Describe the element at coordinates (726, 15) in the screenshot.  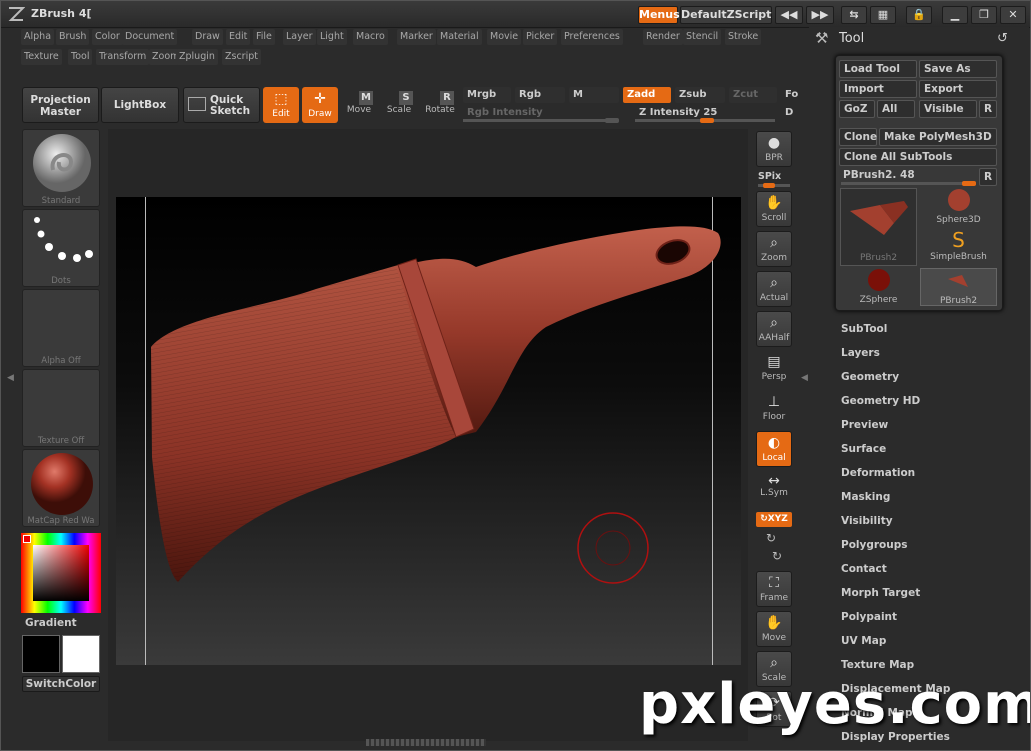
I see `zscript-name-button: DefaultZScript` at that location.